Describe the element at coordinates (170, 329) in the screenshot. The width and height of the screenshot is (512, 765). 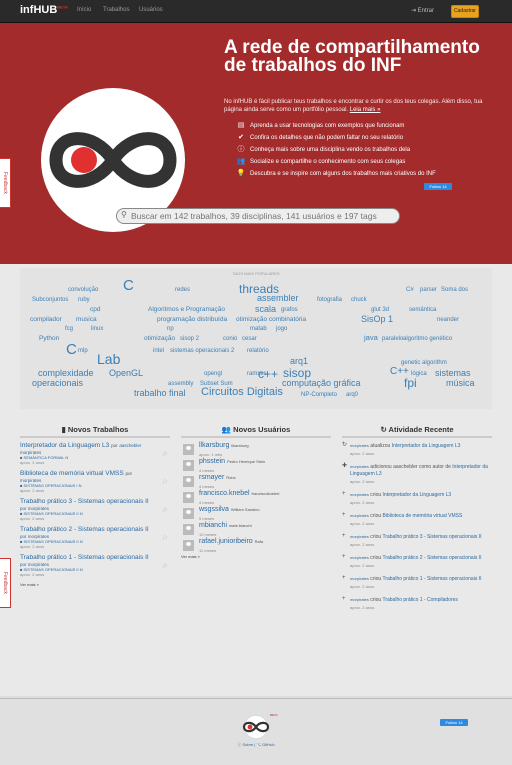
I see `tag: np` at that location.